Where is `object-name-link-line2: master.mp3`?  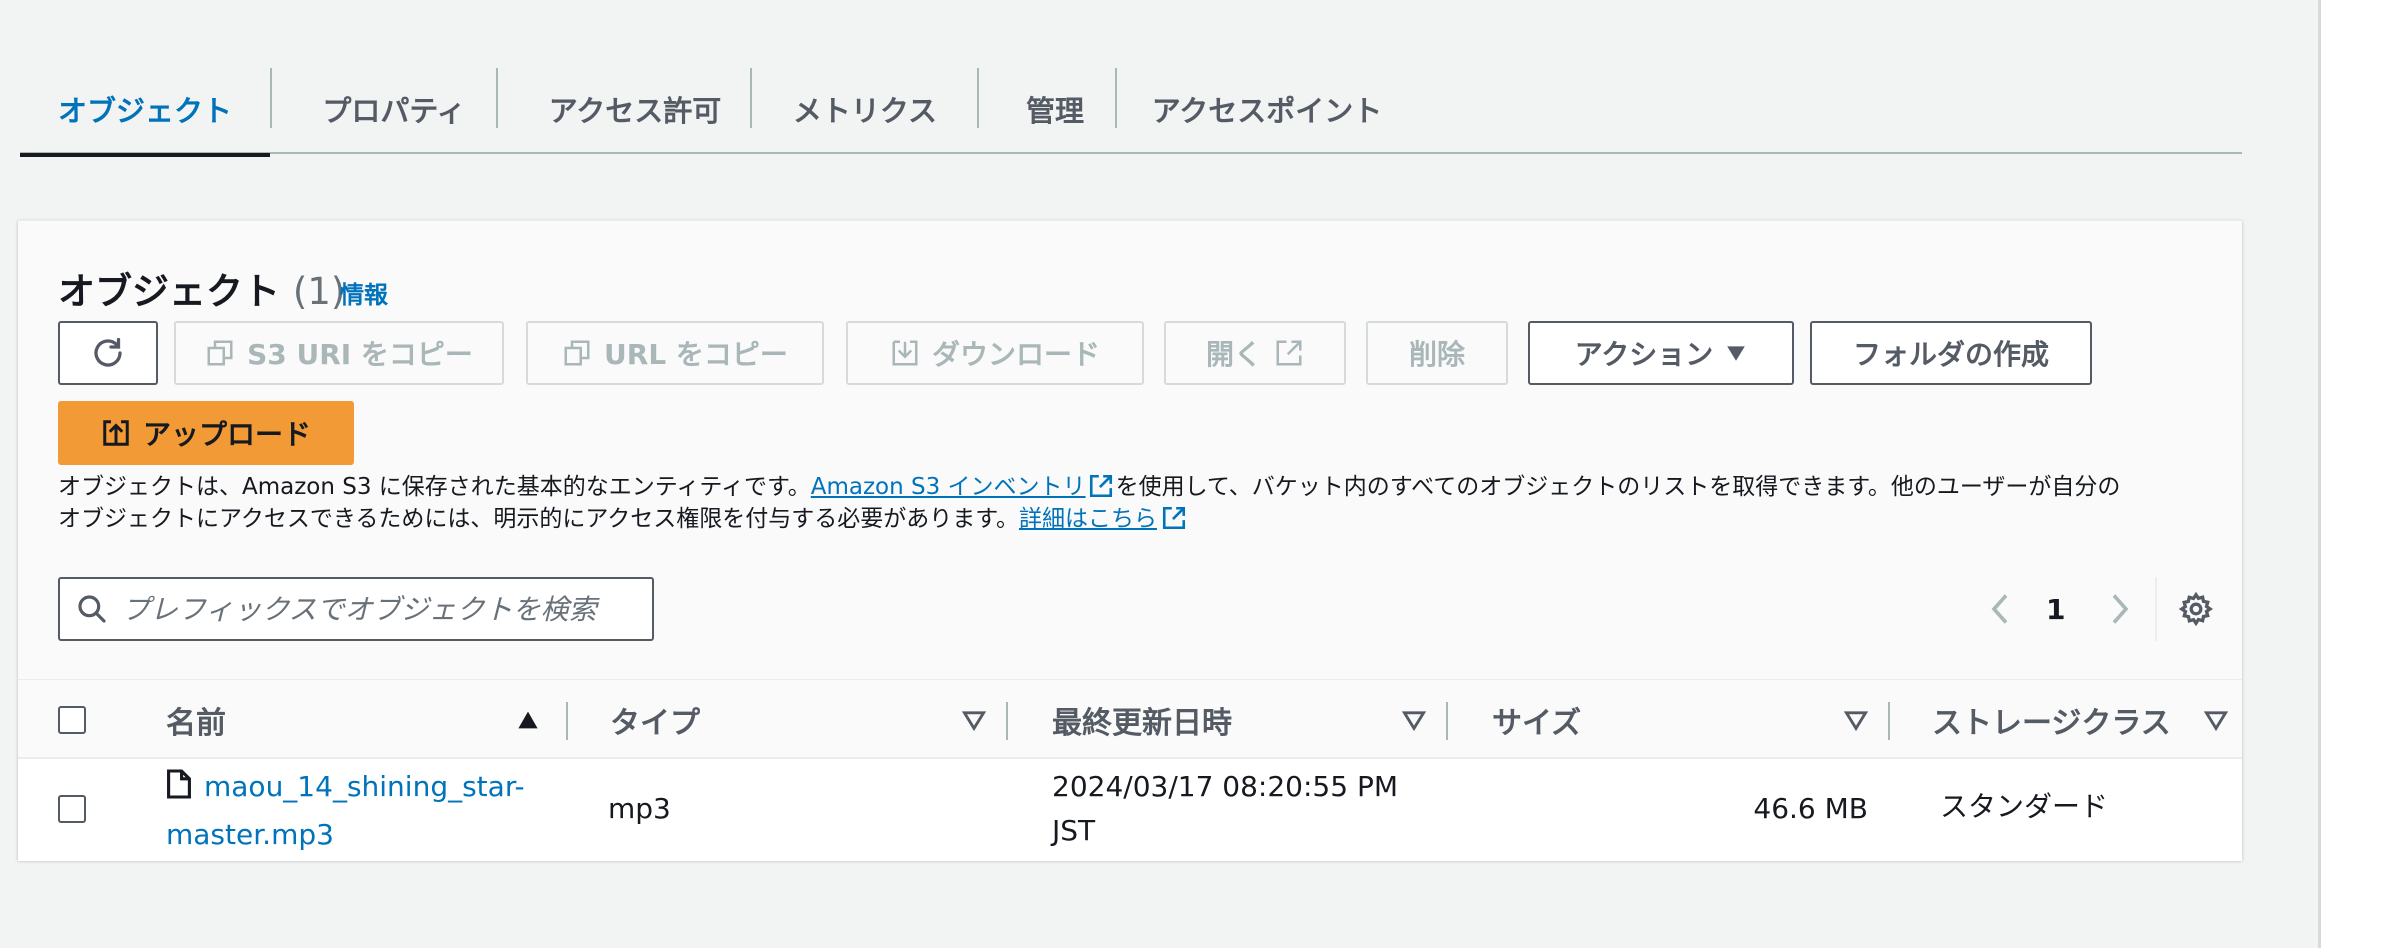
object-name-link-line2: master.mp3 is located at coordinates (250, 834).